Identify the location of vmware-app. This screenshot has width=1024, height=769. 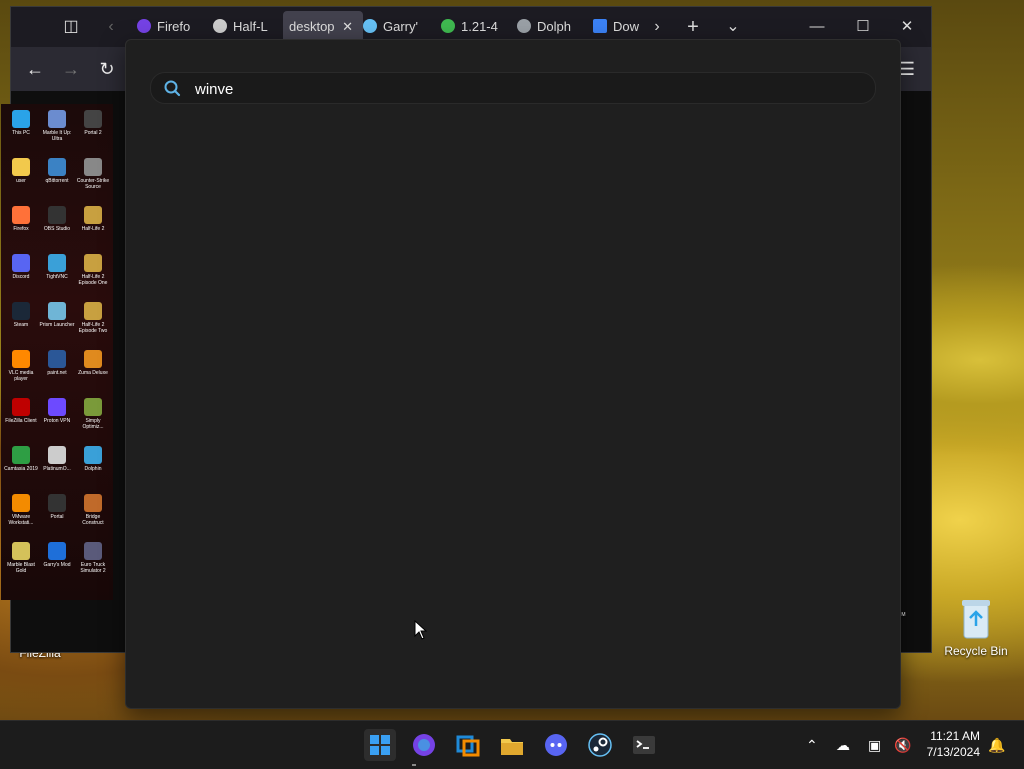
(468, 745).